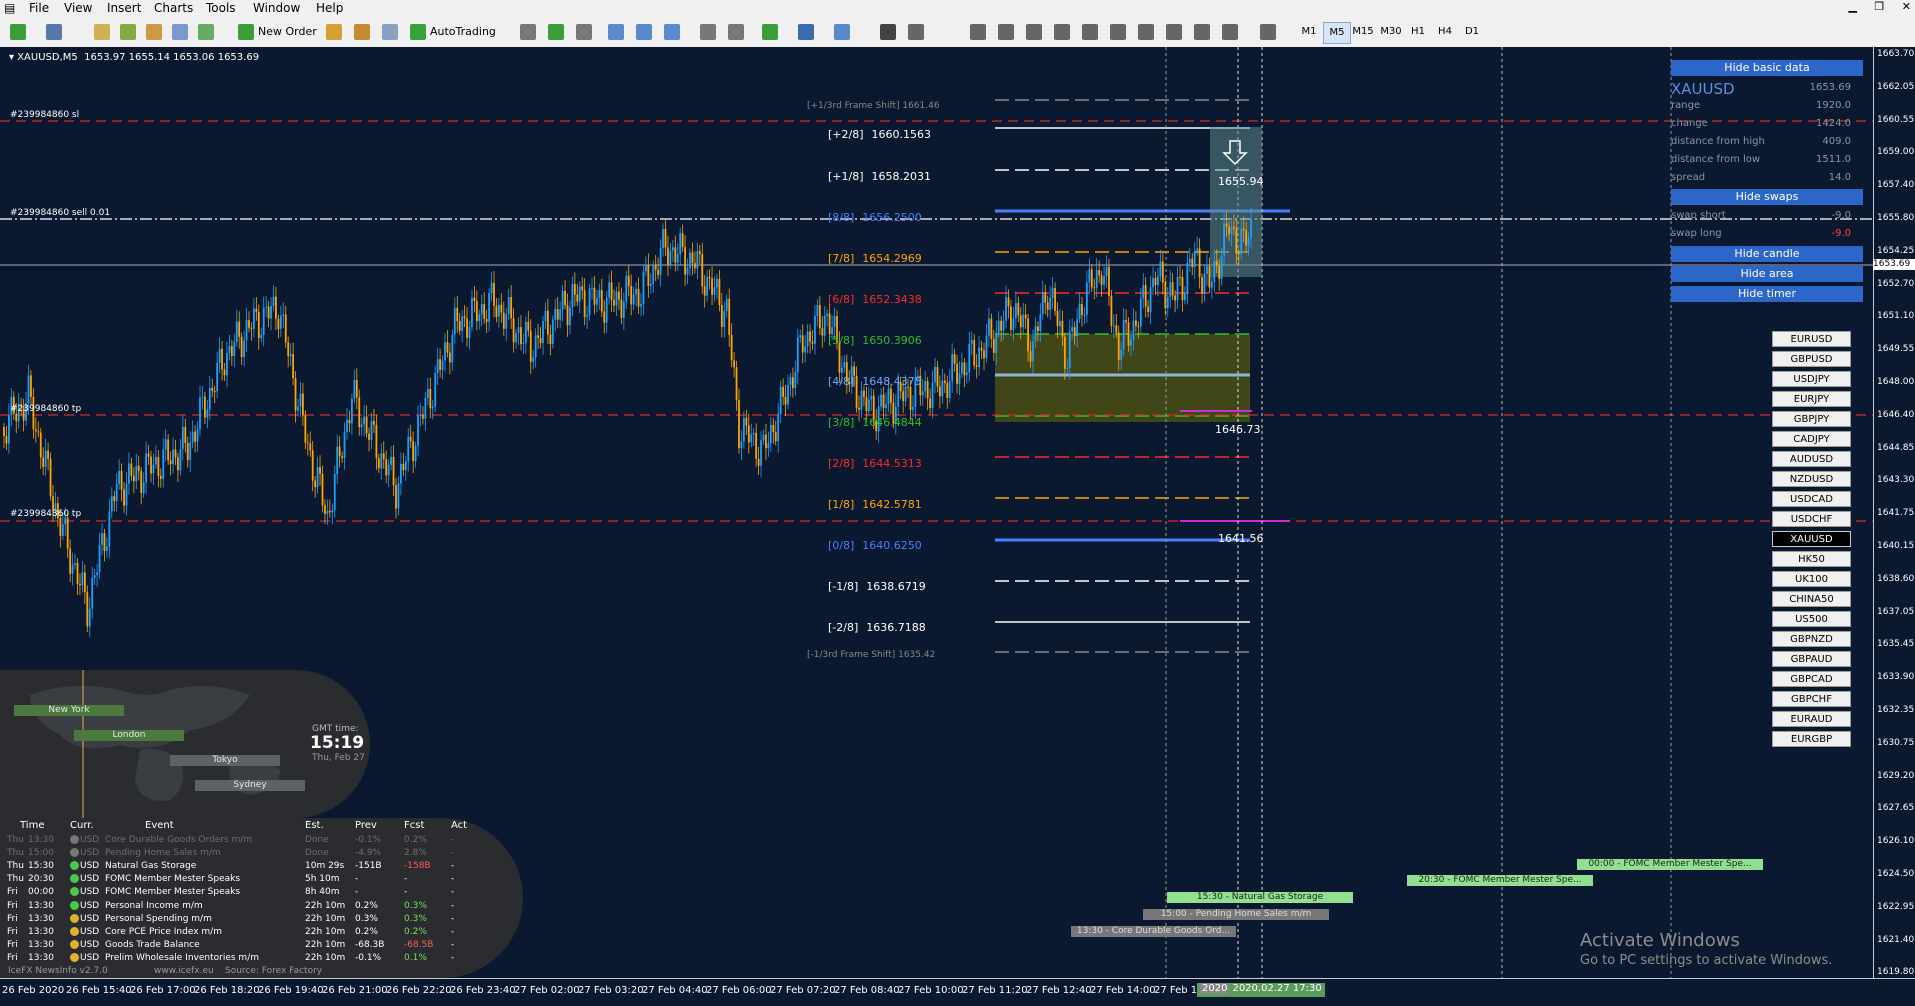 Image resolution: width=1915 pixels, height=1006 pixels. Describe the element at coordinates (672, 32) in the screenshot. I see `tile-windows-icon` at that location.